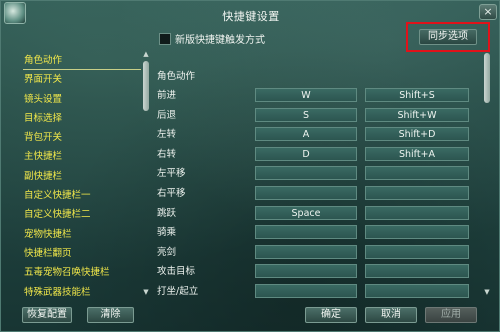 The height and width of the screenshot is (332, 500). Describe the element at coordinates (487, 292) in the screenshot. I see `right-scroll-down-icon: ▼` at that location.